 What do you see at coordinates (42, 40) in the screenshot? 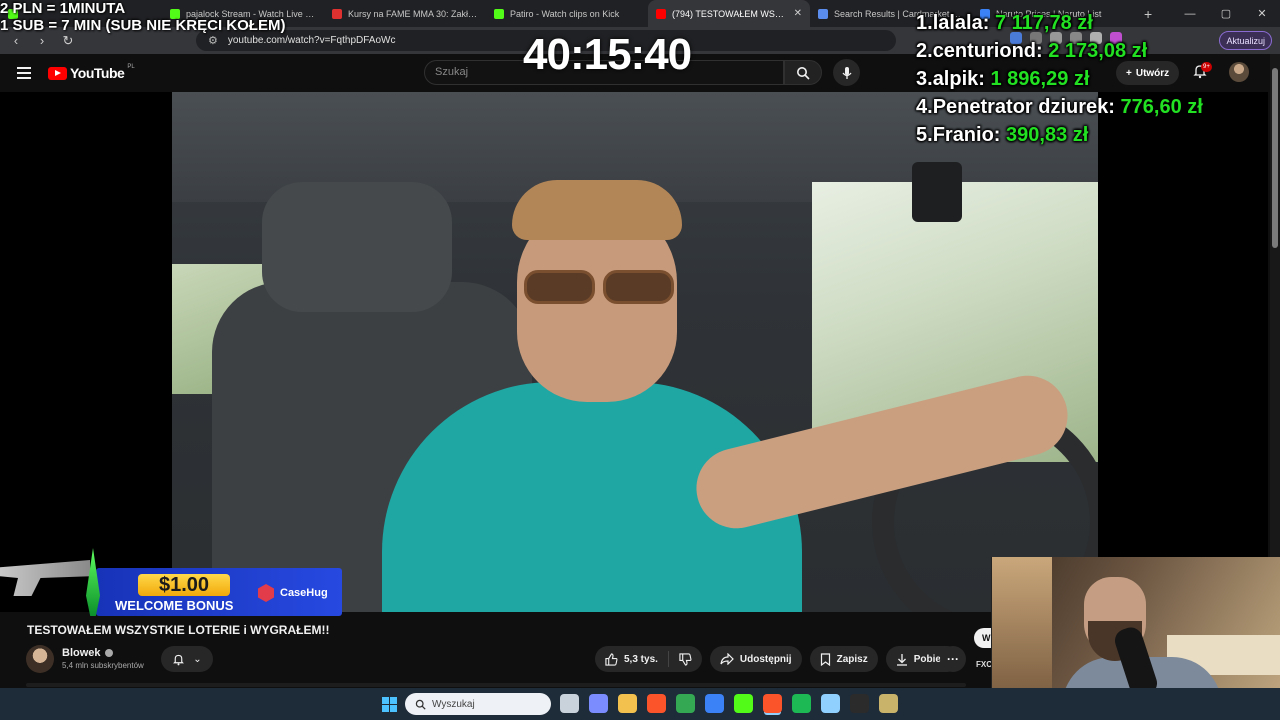
I see `forward-arrow-icon: ›` at bounding box center [42, 40].